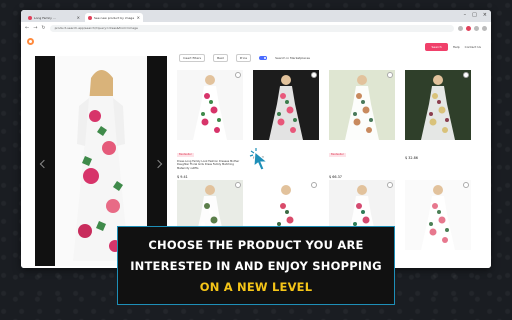 The image size is (512, 320). Describe the element at coordinates (30, 41) in the screenshot. I see `site-logo-icon` at that location.